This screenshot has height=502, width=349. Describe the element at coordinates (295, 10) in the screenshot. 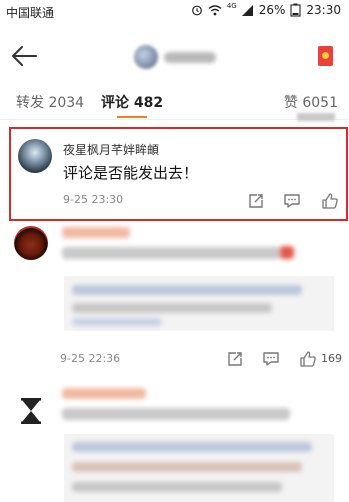

I see `battery-icon` at that location.